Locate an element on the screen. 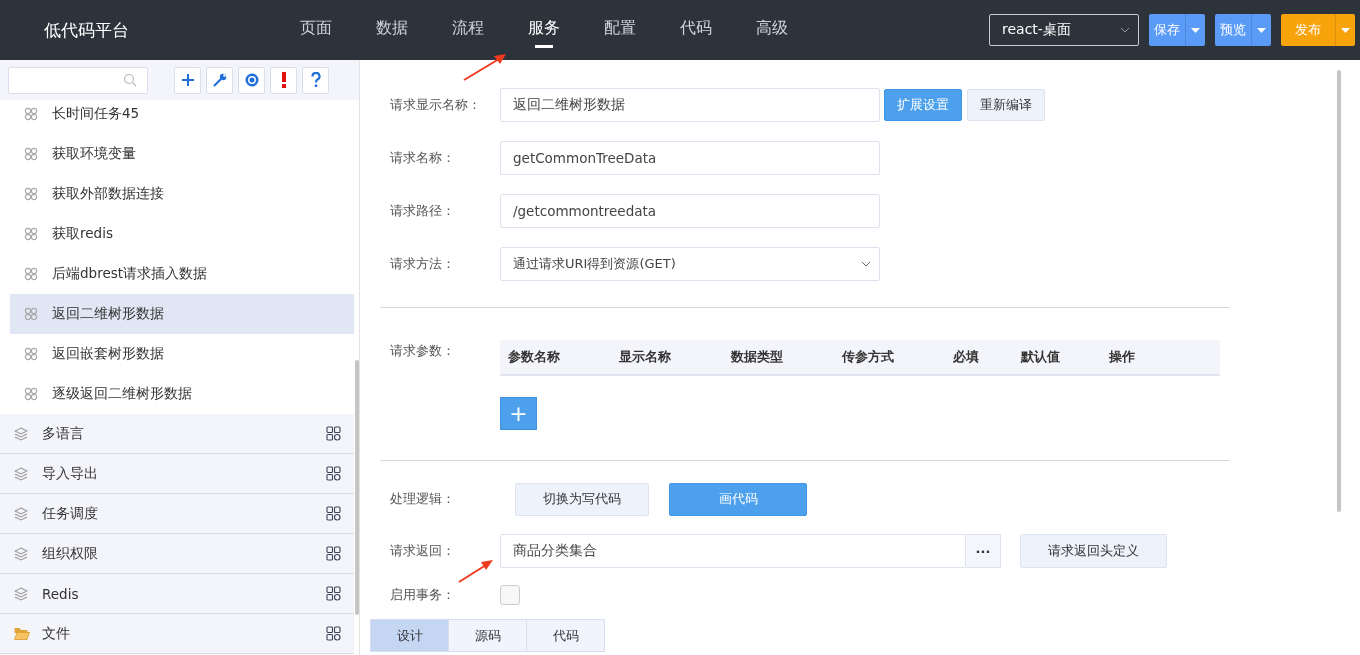 The image size is (1360, 655). folder-icon is located at coordinates (22, 633).